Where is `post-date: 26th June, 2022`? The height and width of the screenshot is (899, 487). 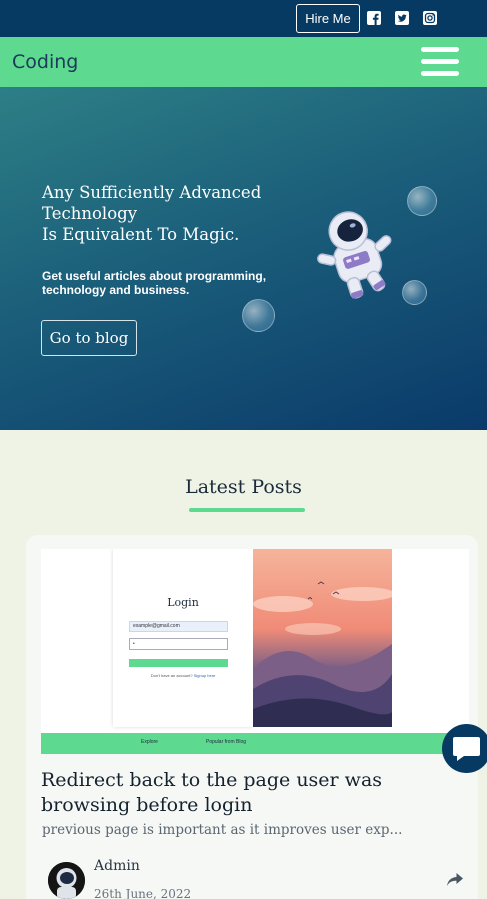
post-date: 26th June, 2022 is located at coordinates (143, 893).